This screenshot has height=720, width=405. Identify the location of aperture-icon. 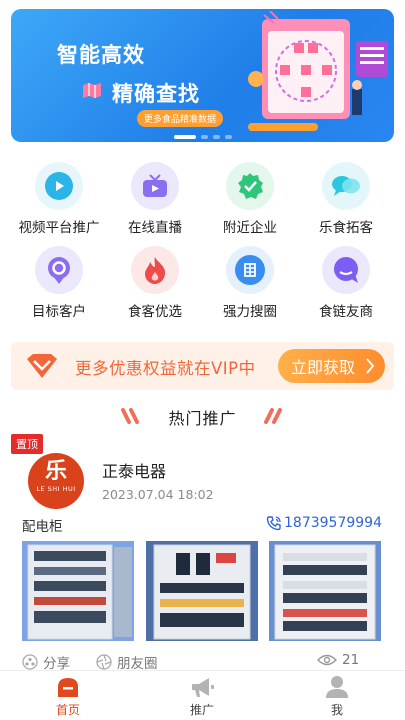
(104, 662).